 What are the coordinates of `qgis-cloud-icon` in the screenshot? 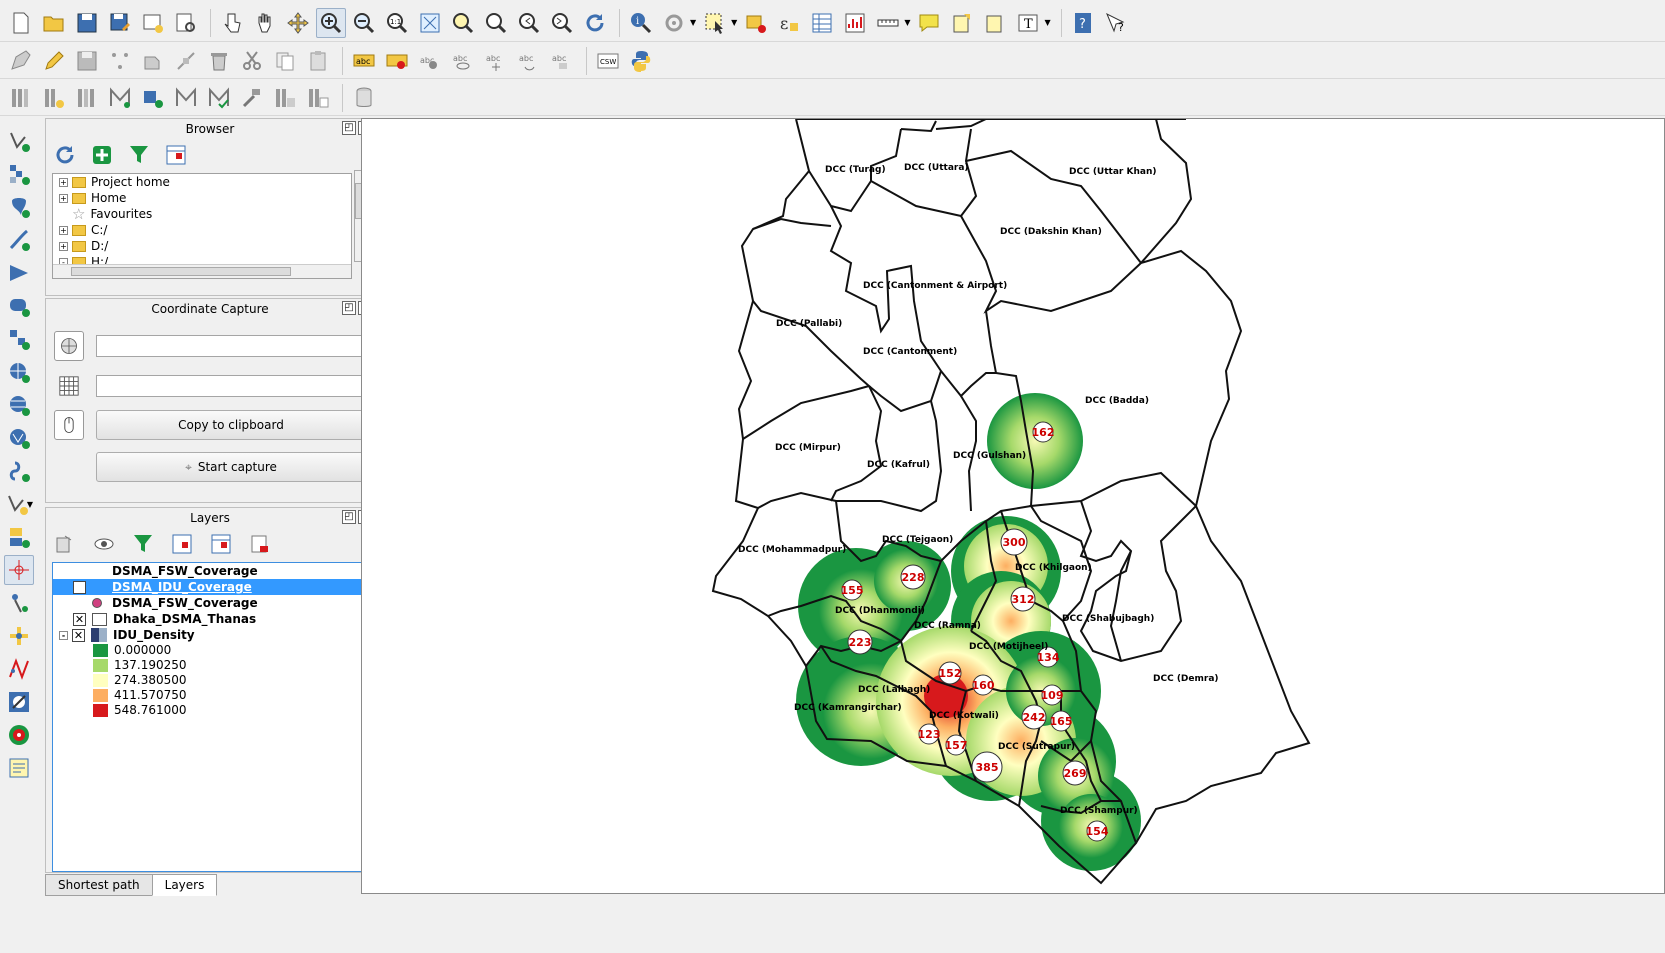 It's located at (19, 735).